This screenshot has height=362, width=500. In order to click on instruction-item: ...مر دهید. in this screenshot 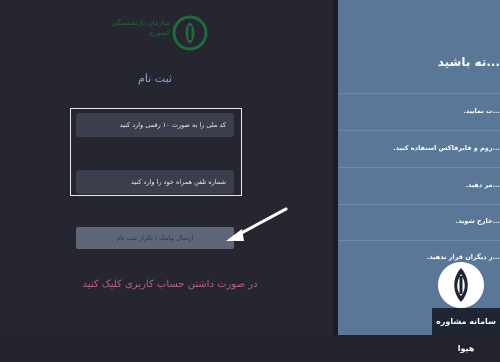, I will do `click(482, 185)`.